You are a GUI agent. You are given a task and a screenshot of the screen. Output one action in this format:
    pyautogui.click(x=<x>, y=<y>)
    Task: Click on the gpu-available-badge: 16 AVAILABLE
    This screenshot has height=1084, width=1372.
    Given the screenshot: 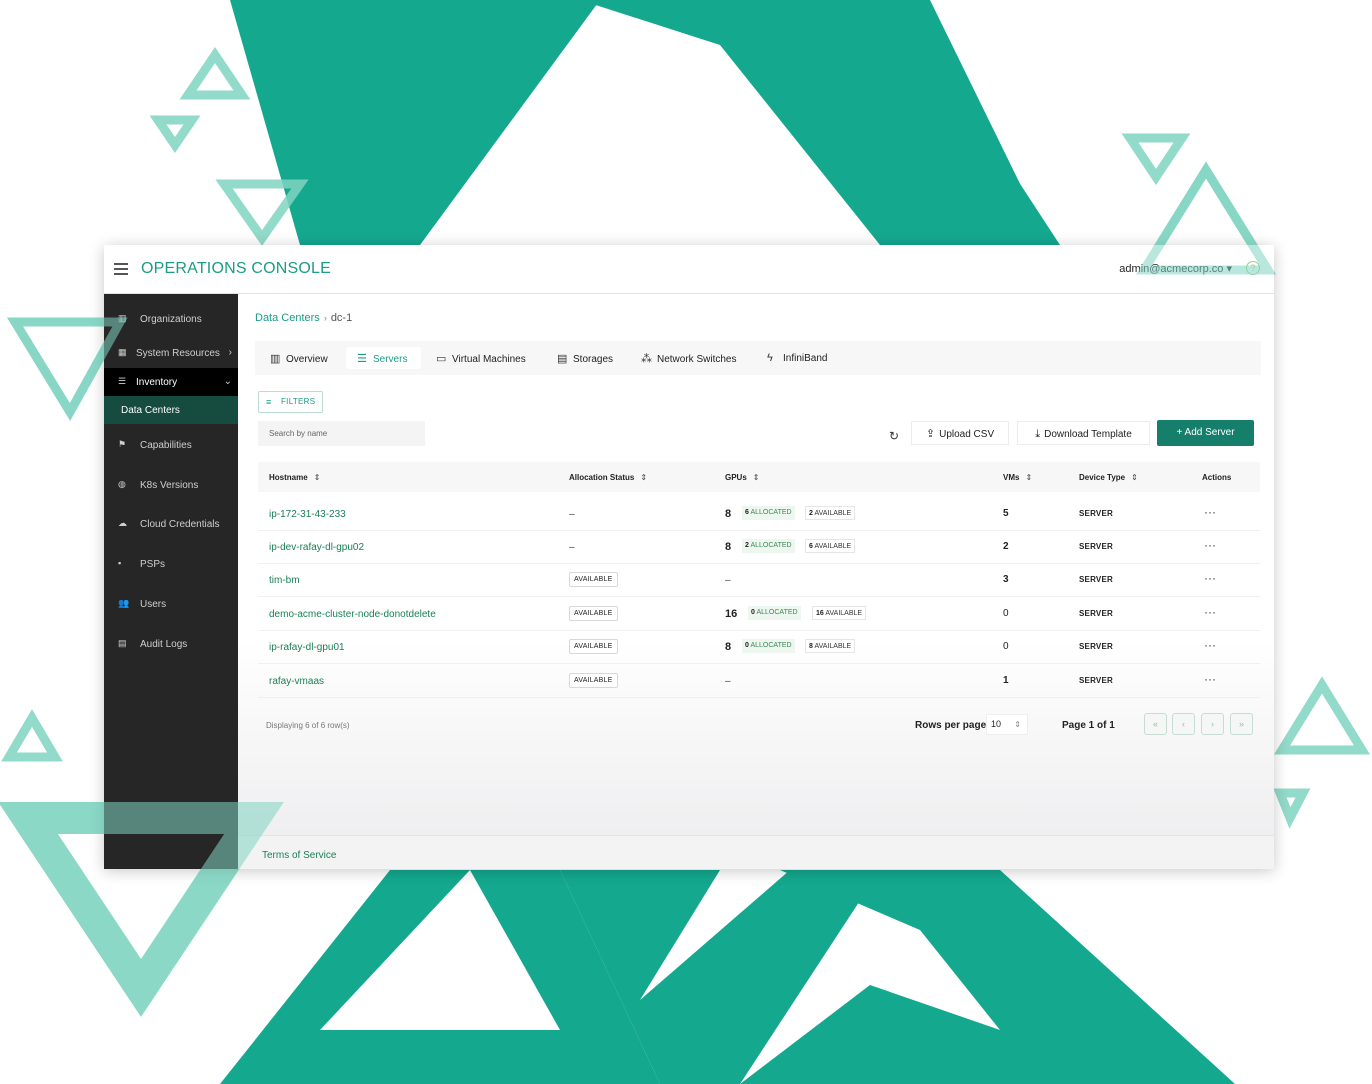 What is the action you would take?
    pyautogui.click(x=839, y=613)
    